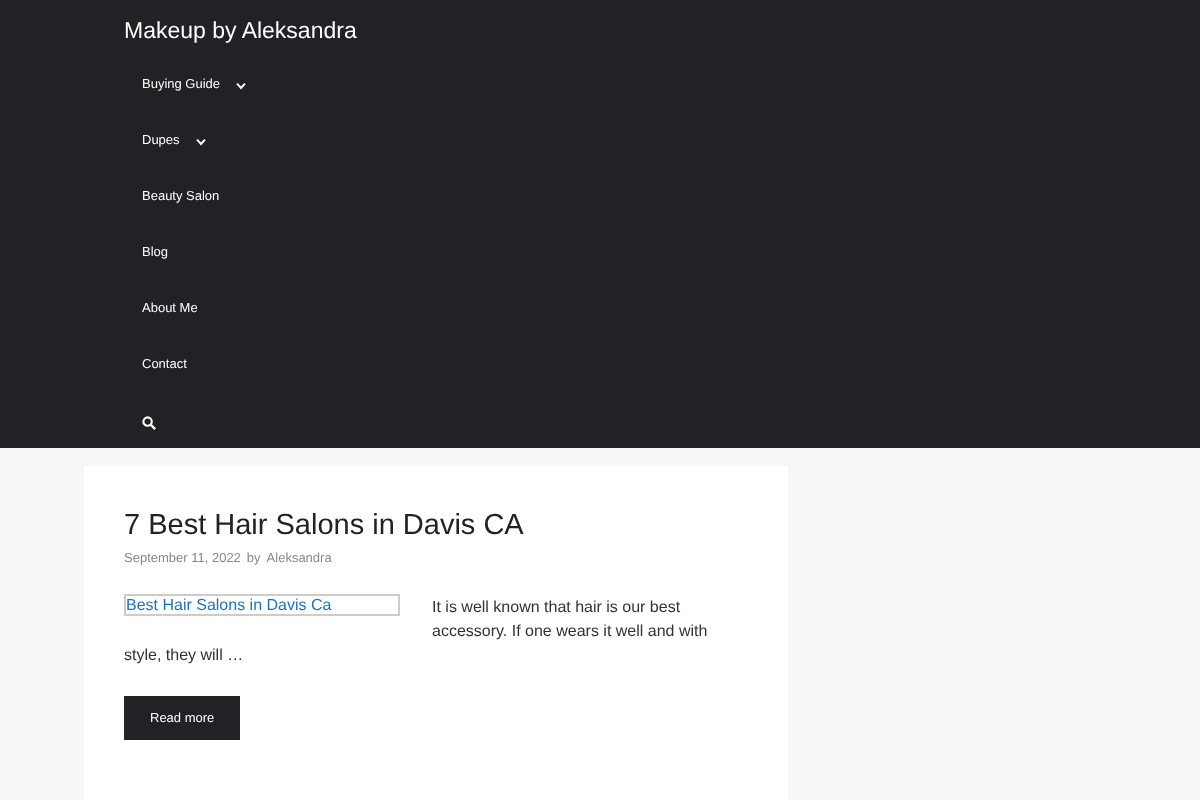  Describe the element at coordinates (240, 32) in the screenshot. I see `site-title: Makeup by Aleksandra` at that location.